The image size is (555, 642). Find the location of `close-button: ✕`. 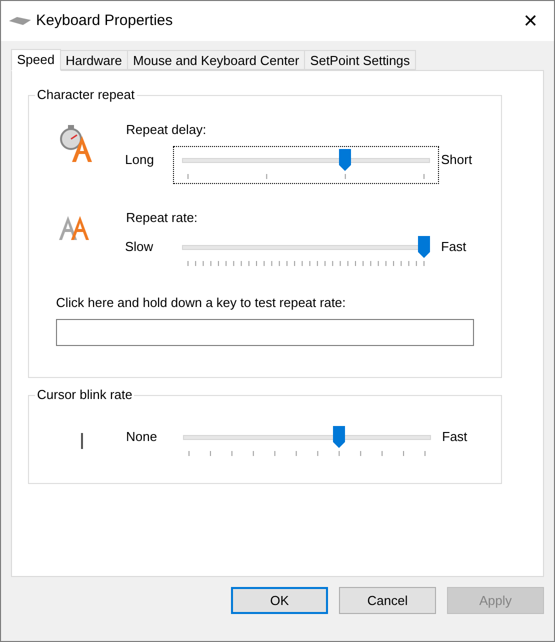

close-button: ✕ is located at coordinates (530, 21).